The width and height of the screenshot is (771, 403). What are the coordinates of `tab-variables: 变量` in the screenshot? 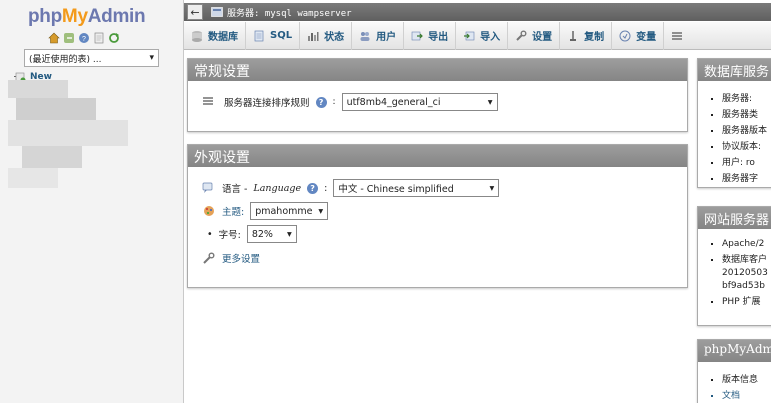 It's located at (638, 35).